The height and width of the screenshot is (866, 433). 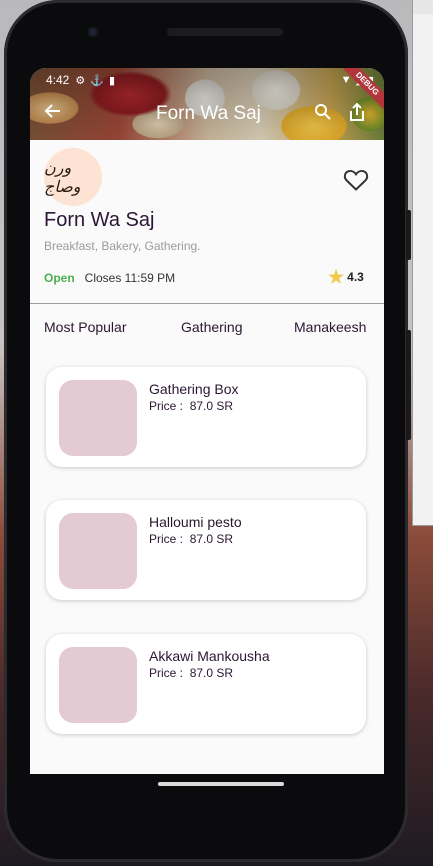 I want to click on menu-item-name: Halloumi pesto, so click(x=195, y=522).